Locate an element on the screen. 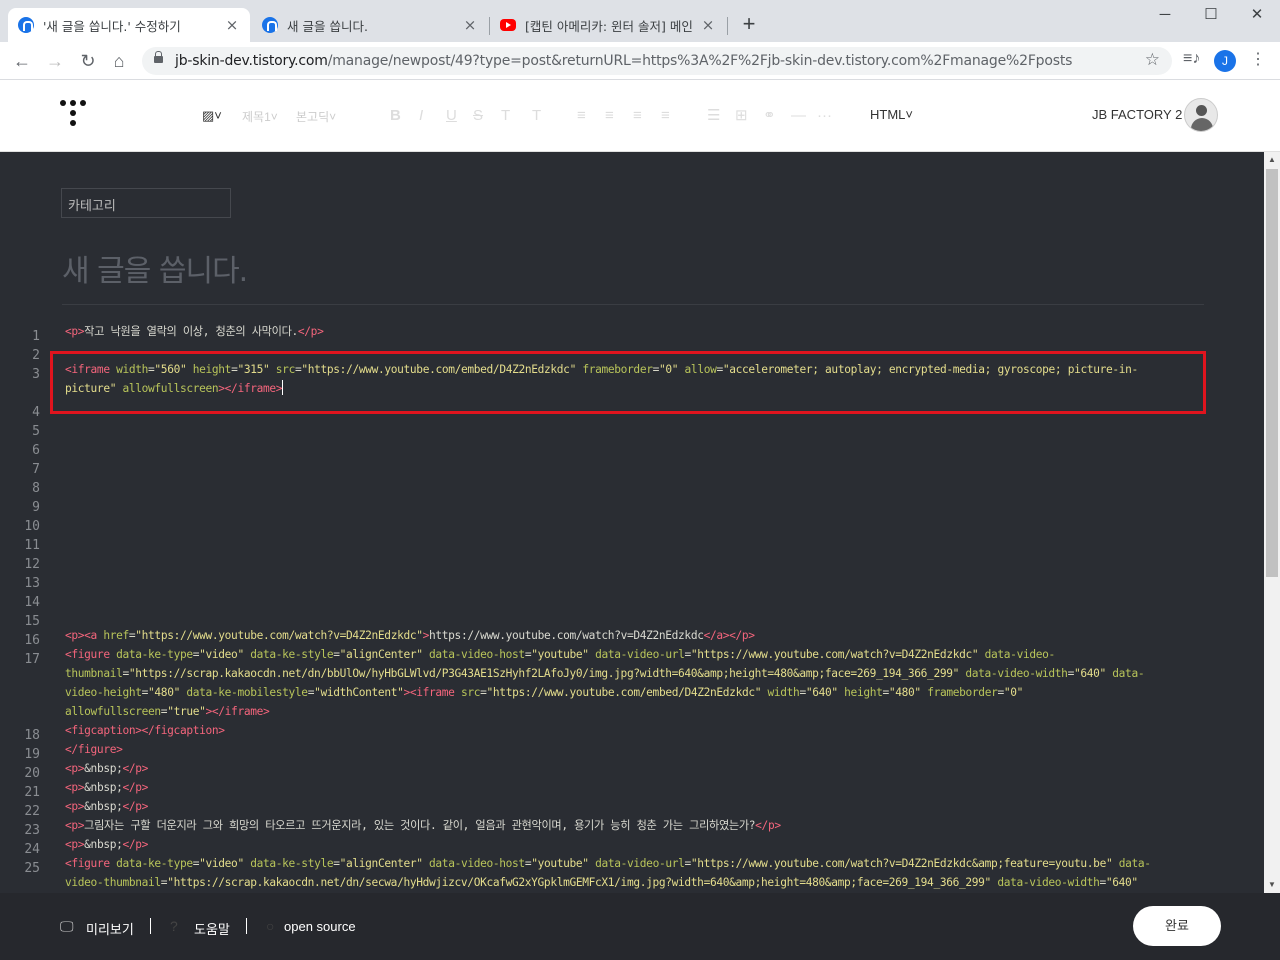  more-icon: ··· is located at coordinates (824, 116).